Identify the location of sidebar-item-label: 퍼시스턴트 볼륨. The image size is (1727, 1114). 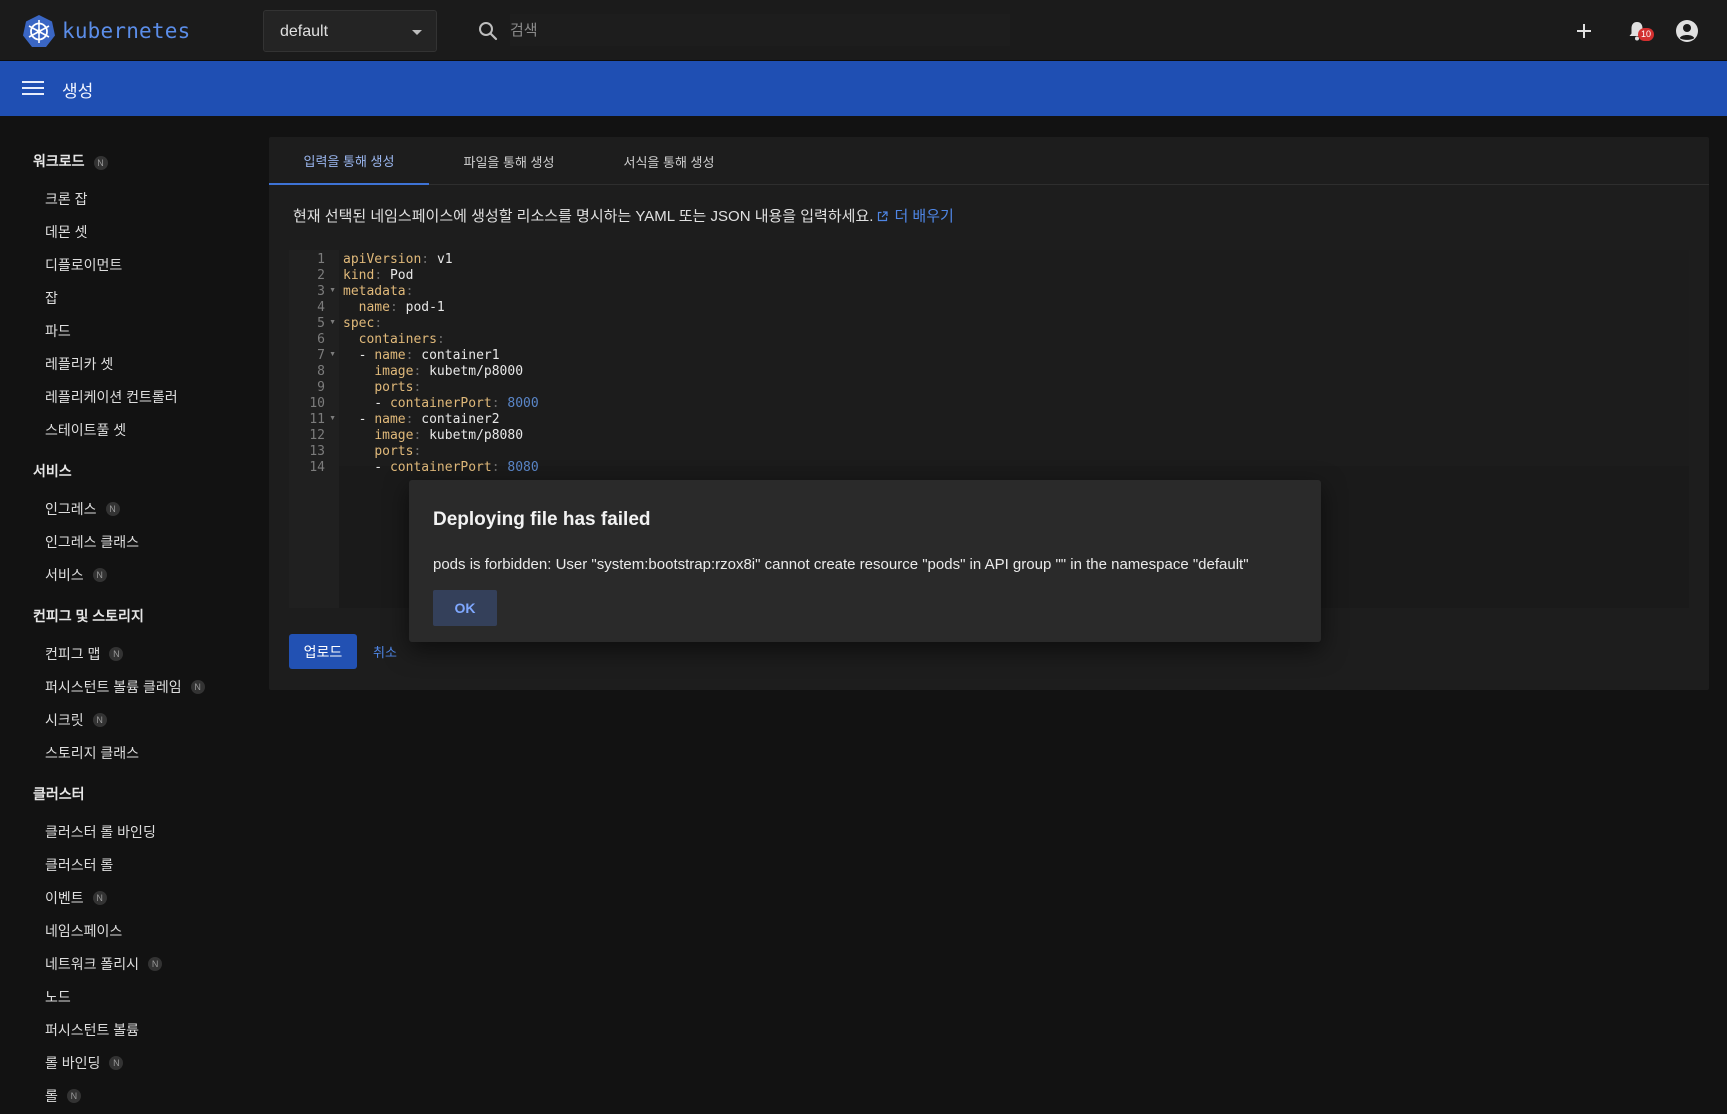
(92, 1030).